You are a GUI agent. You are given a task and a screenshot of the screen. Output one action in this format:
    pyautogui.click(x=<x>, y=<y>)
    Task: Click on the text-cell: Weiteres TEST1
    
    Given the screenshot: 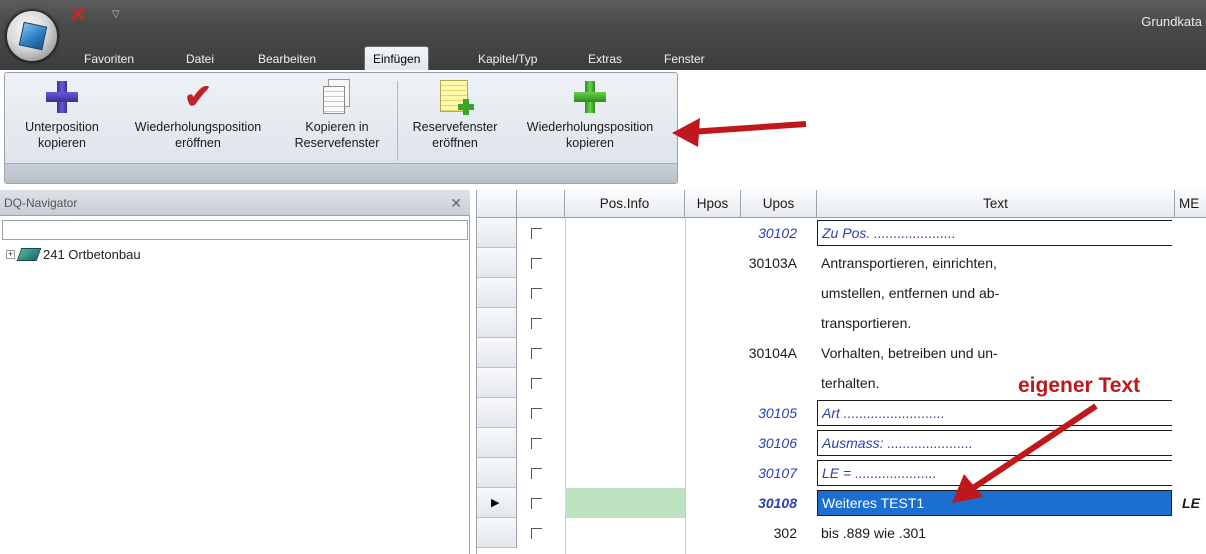 What is the action you would take?
    pyautogui.click(x=994, y=503)
    